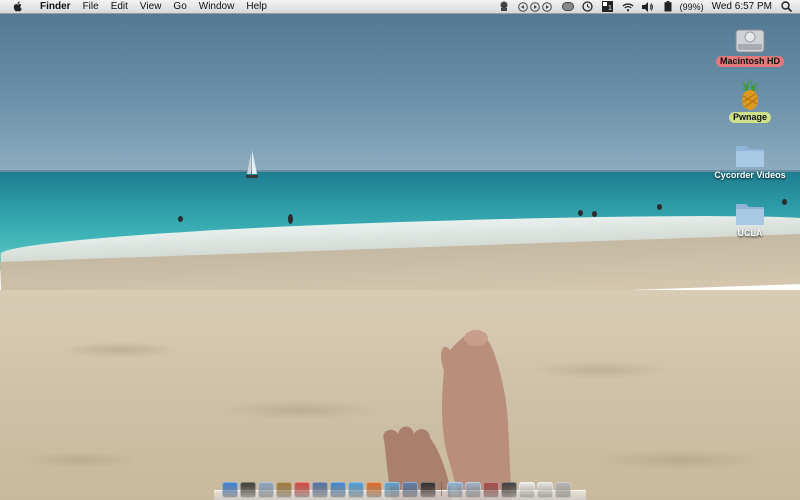 The width and height of the screenshot is (800, 500). What do you see at coordinates (428, 490) in the screenshot?
I see `dock-app-terminal-icon` at bounding box center [428, 490].